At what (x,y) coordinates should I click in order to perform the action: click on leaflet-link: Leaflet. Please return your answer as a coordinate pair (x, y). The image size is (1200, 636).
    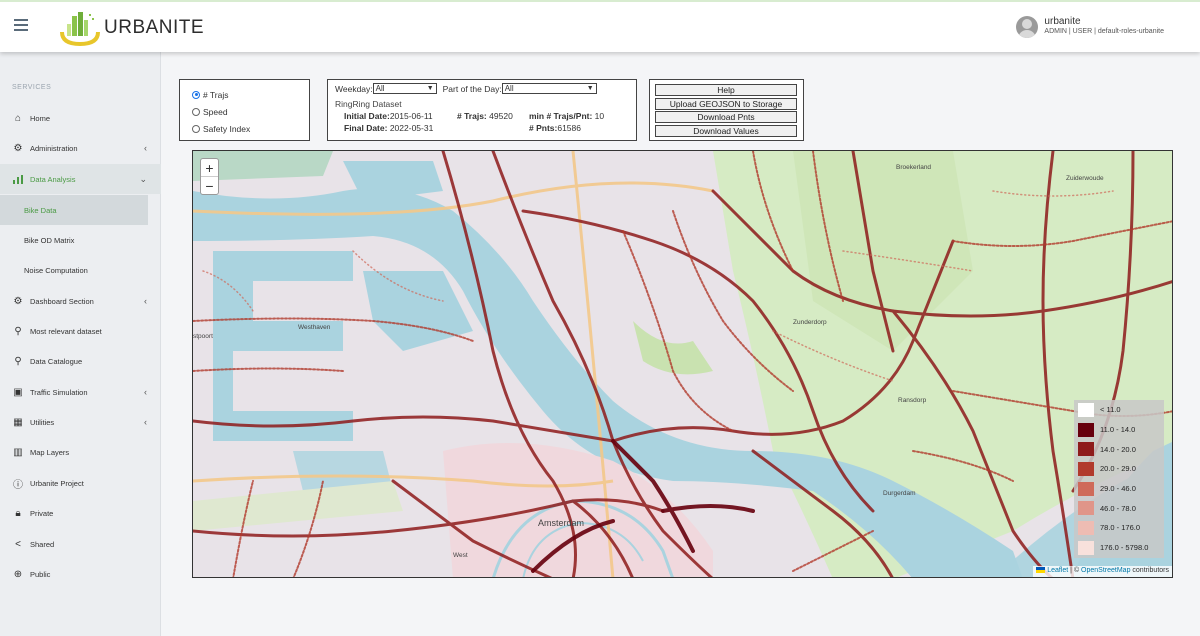
    Looking at the image, I should click on (1057, 570).